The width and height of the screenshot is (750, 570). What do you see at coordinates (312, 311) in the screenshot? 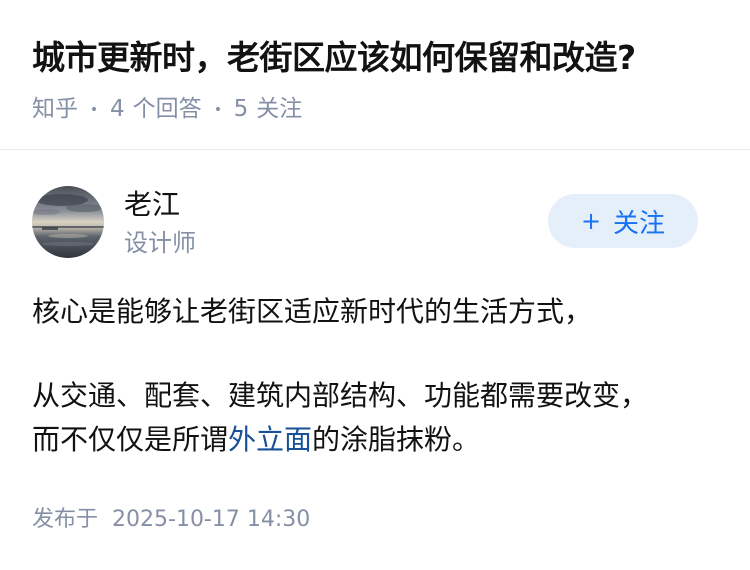
I see `answer-paragraph: 核心是能够让老街区适应新时代的生活方式，` at bounding box center [312, 311].